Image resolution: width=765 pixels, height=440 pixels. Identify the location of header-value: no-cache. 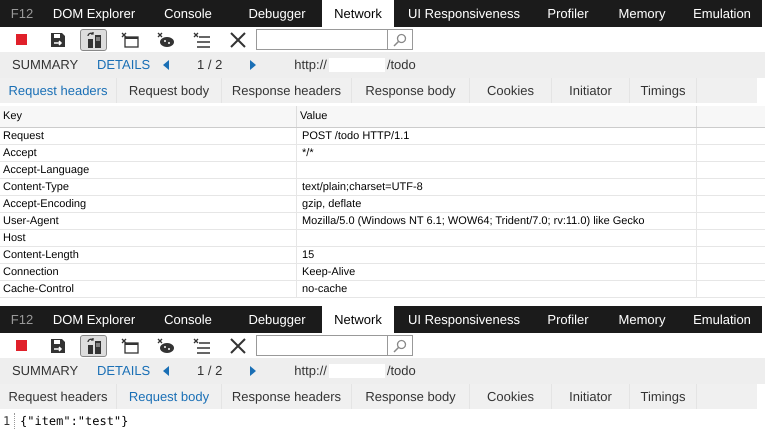
(325, 289).